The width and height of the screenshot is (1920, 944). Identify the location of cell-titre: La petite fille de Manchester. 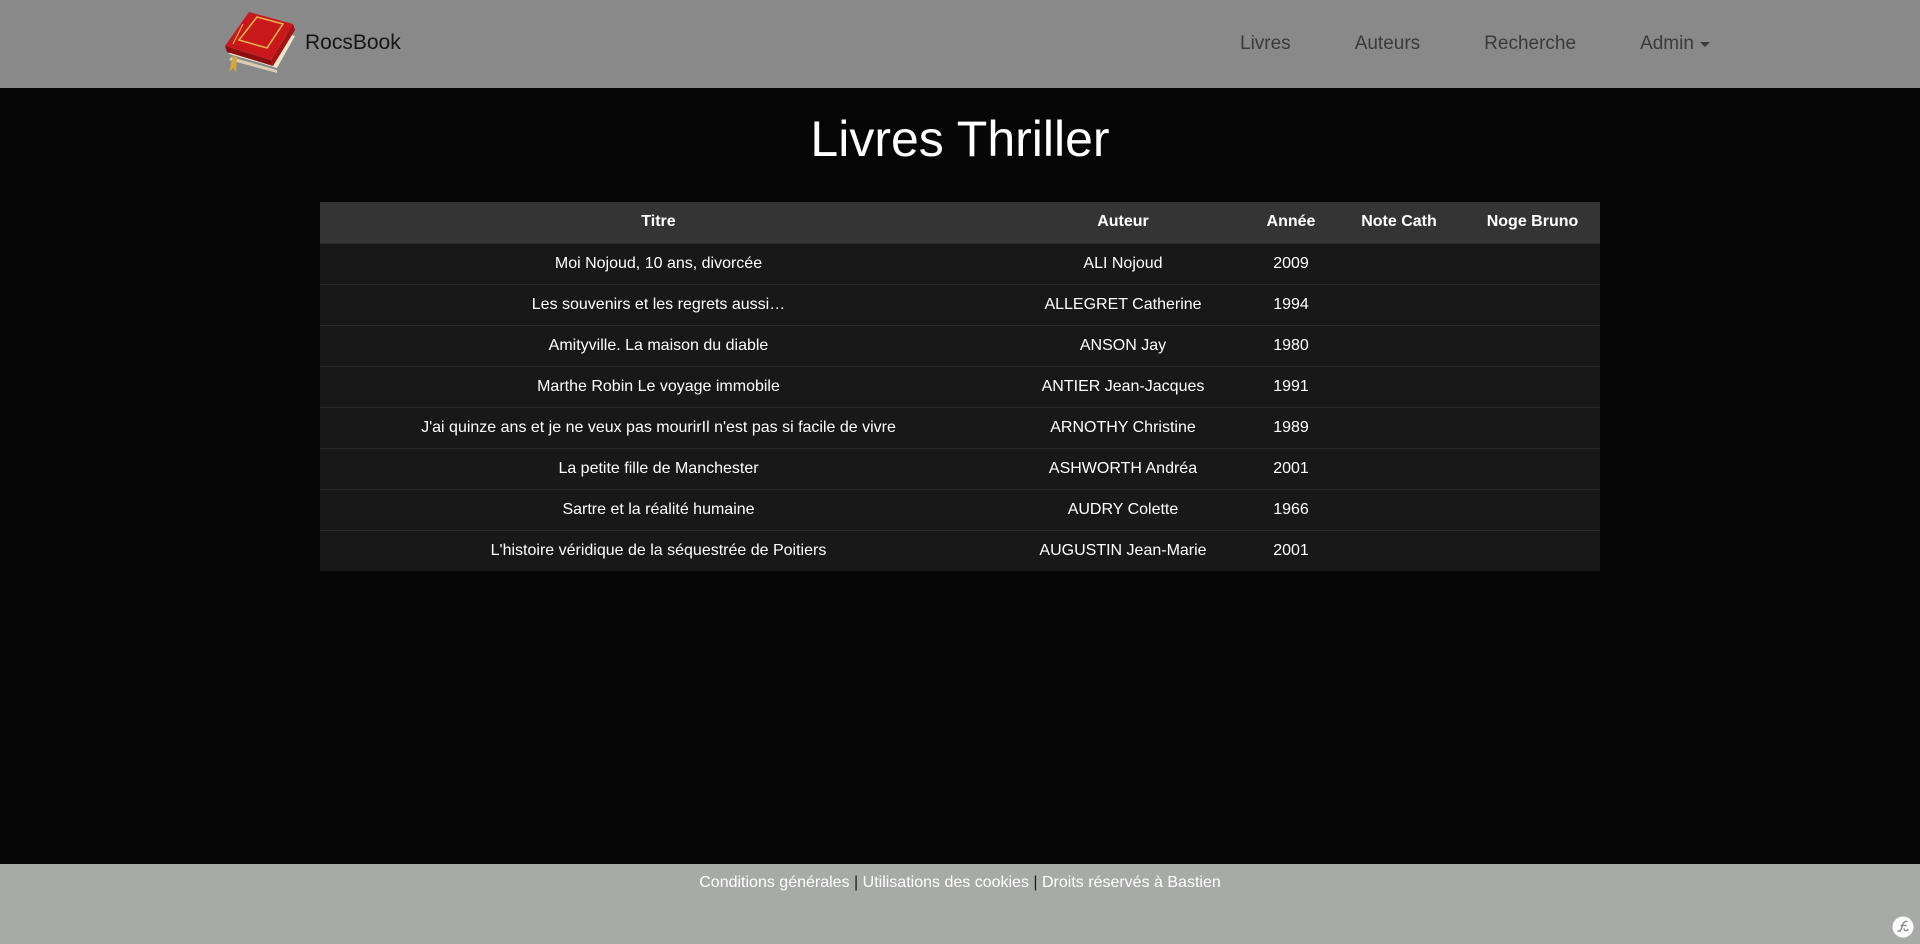
(658, 468).